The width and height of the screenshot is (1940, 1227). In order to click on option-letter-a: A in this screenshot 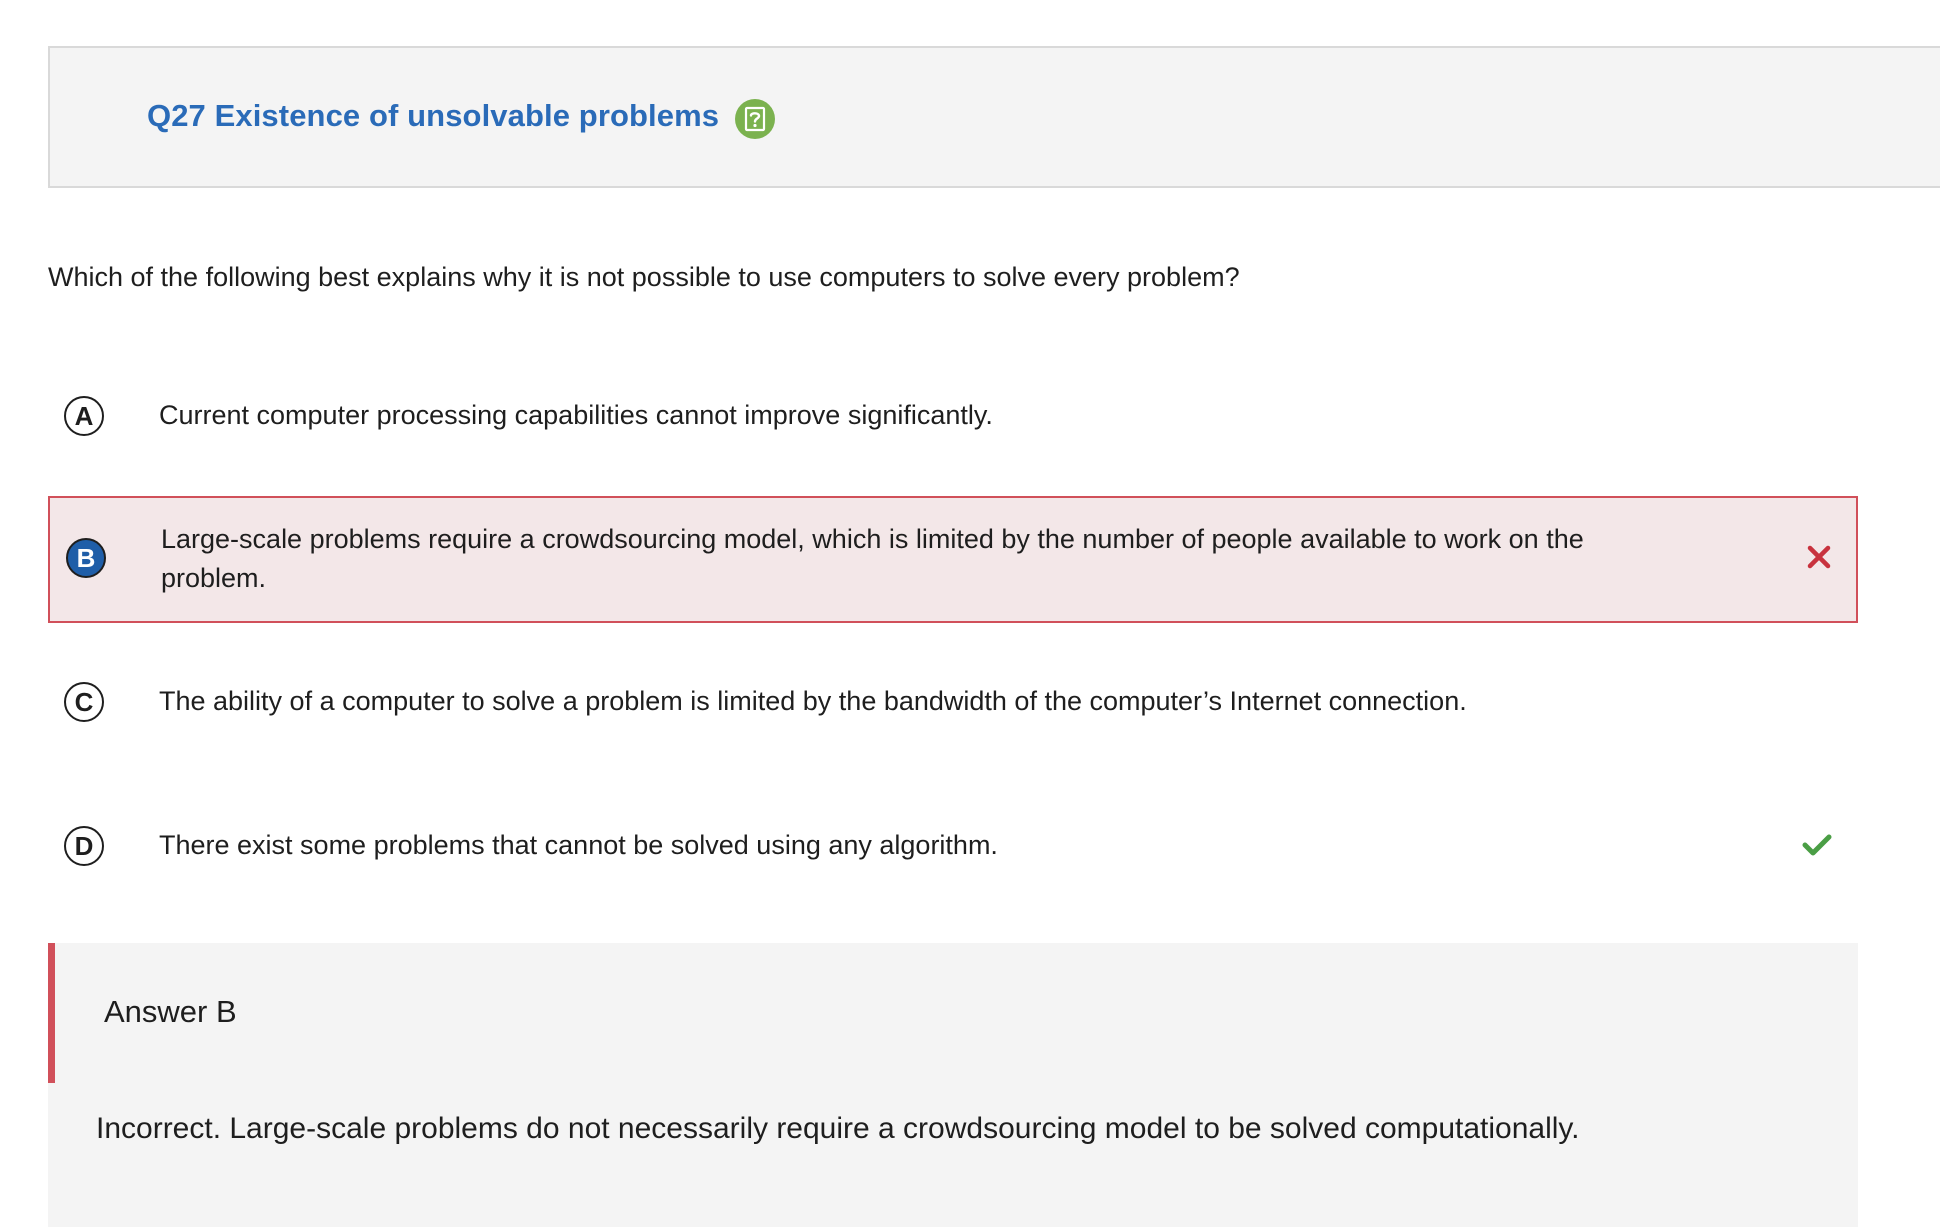, I will do `click(84, 416)`.